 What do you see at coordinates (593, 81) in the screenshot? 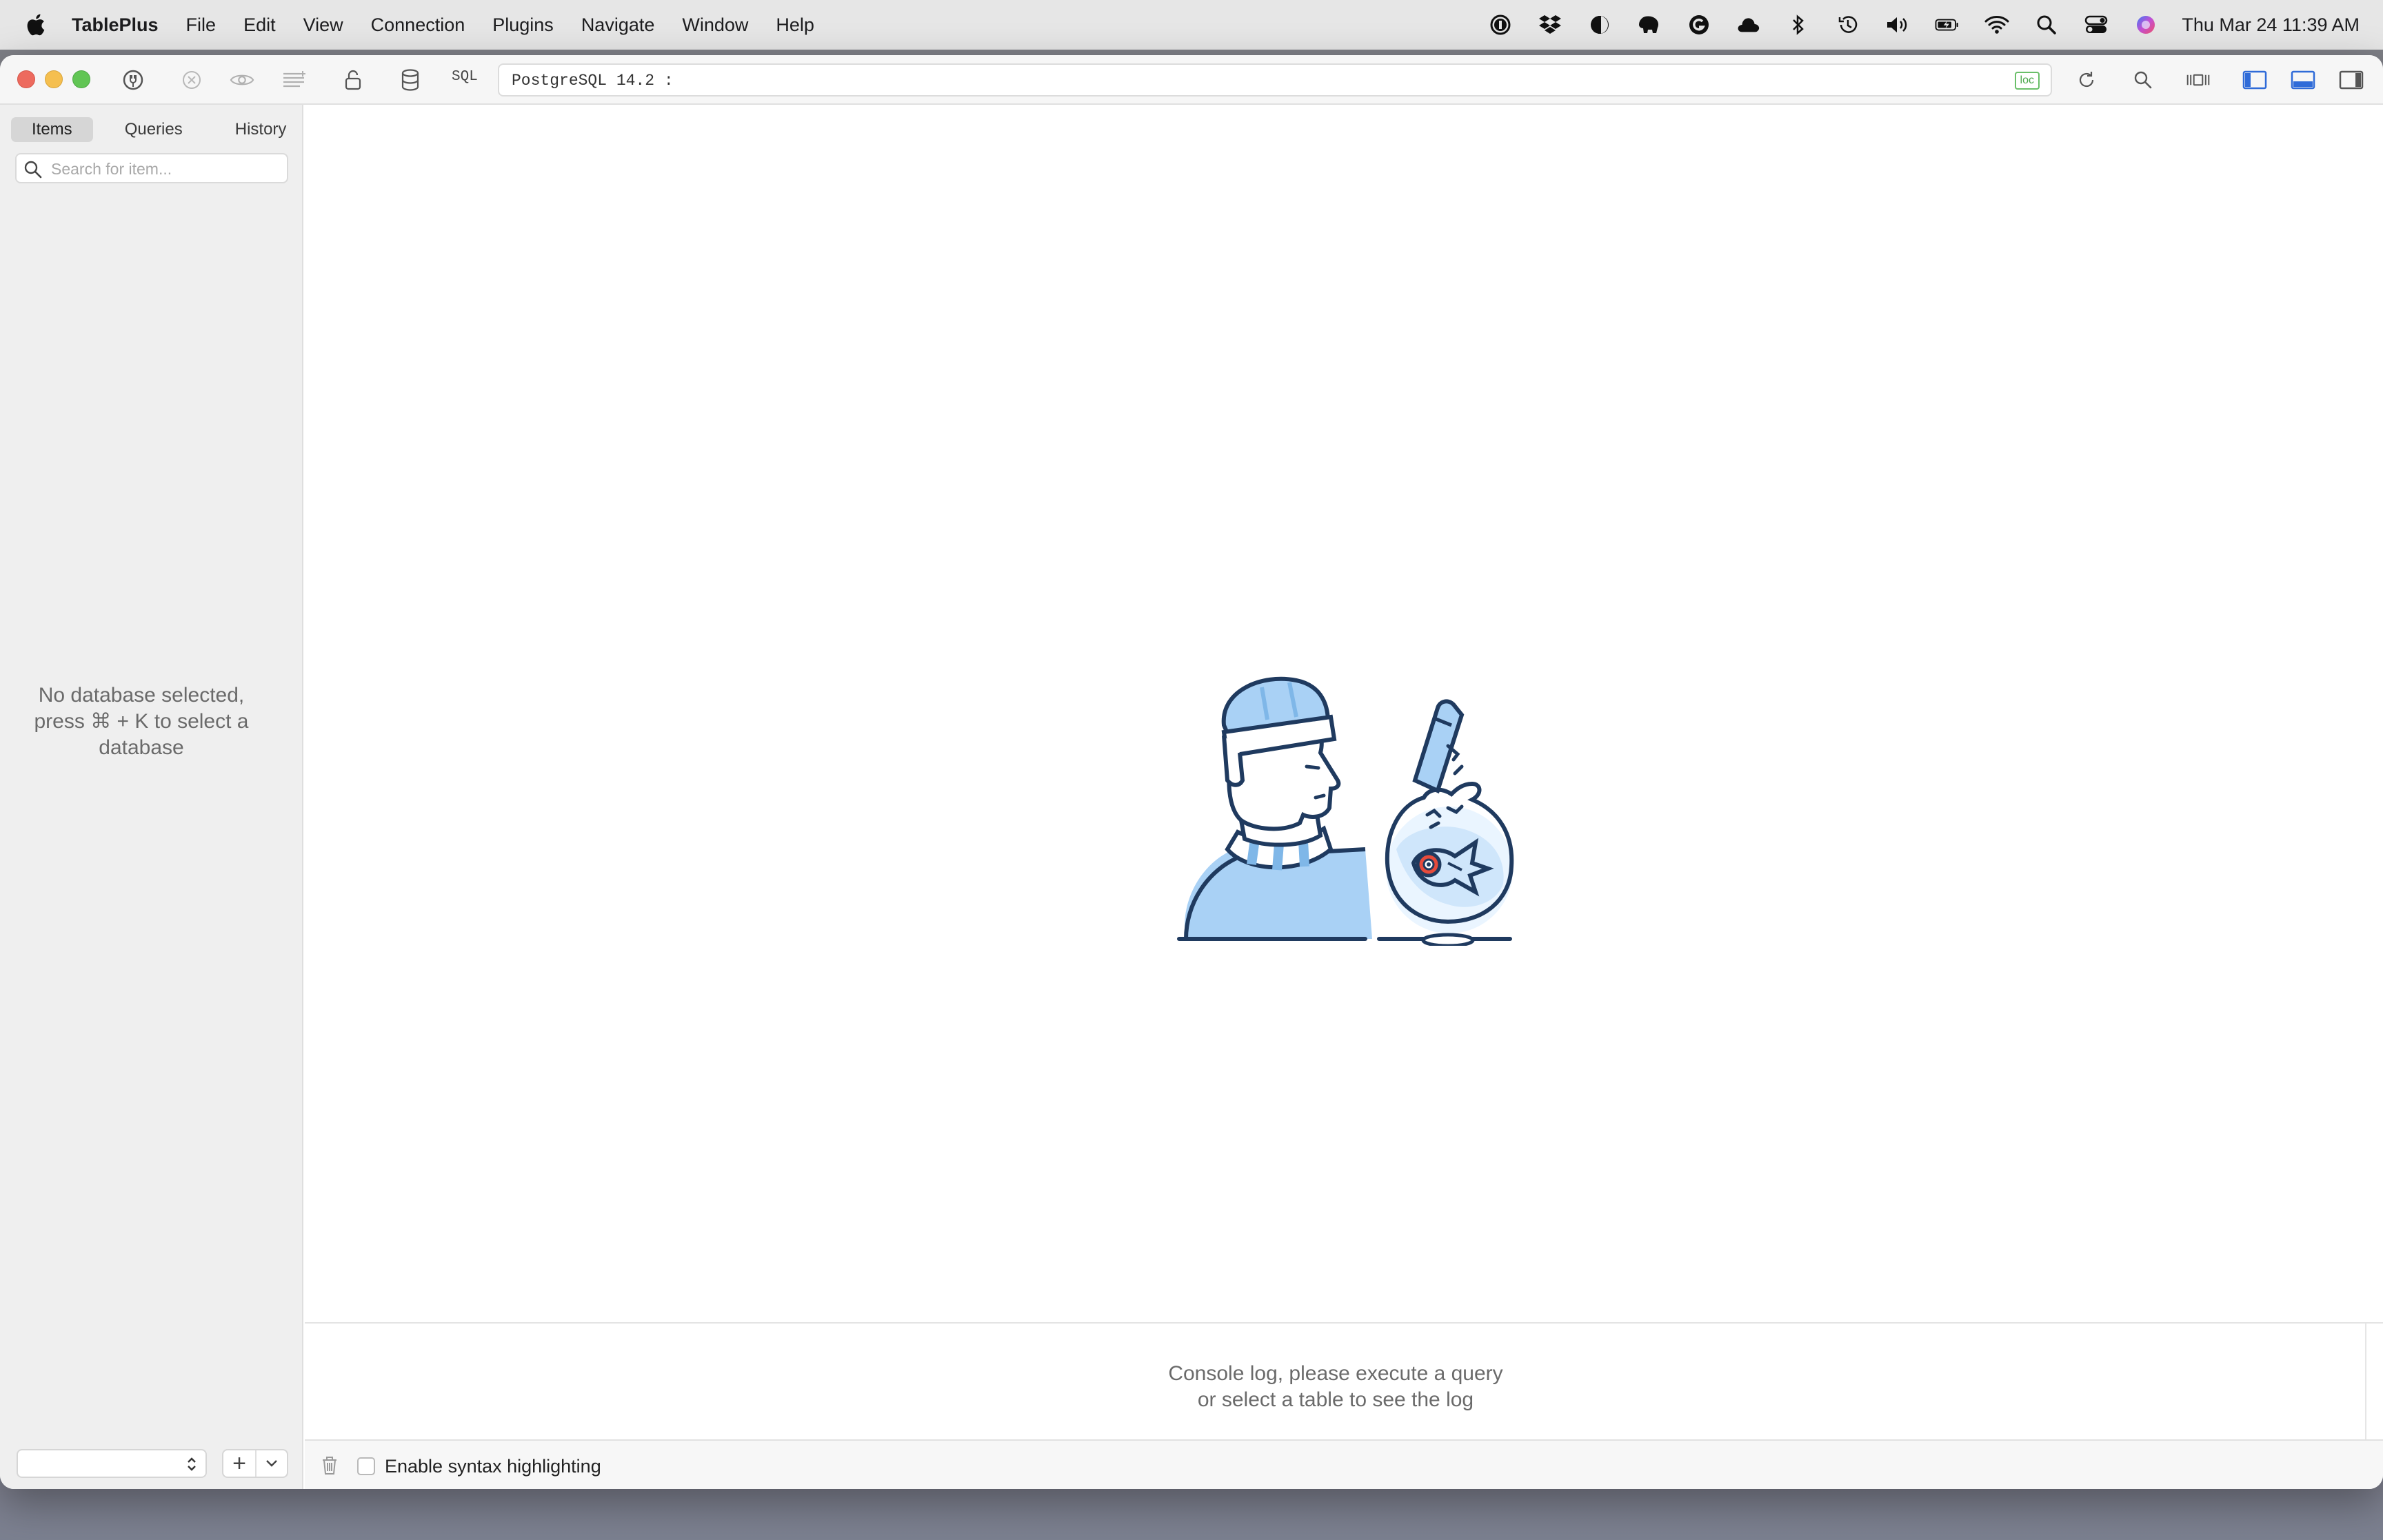
I see `connection-label: PostgreSQL 14.2 :` at bounding box center [593, 81].